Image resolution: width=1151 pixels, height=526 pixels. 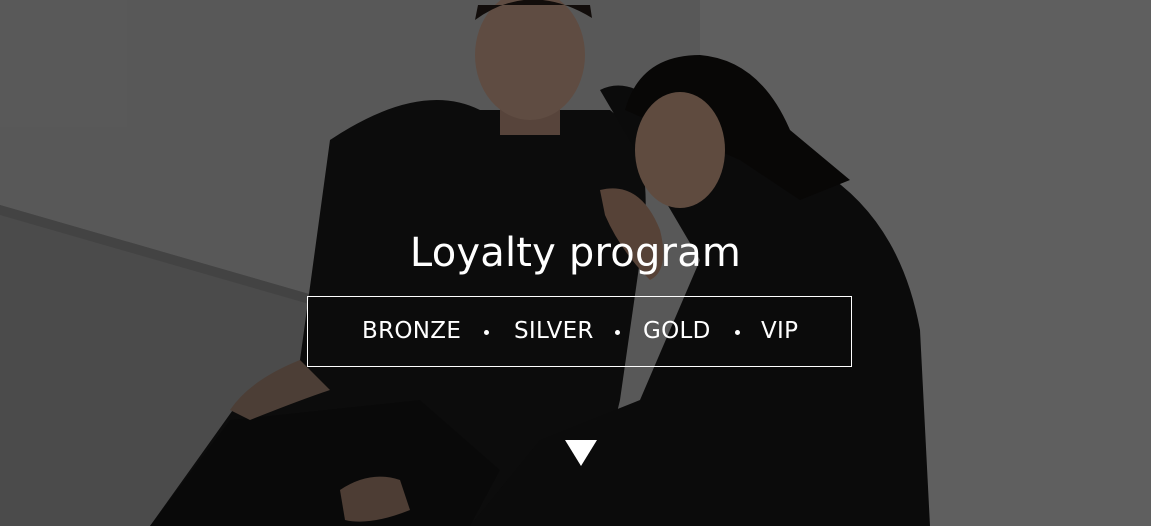 I want to click on tier-silver: SILVER, so click(x=554, y=331).